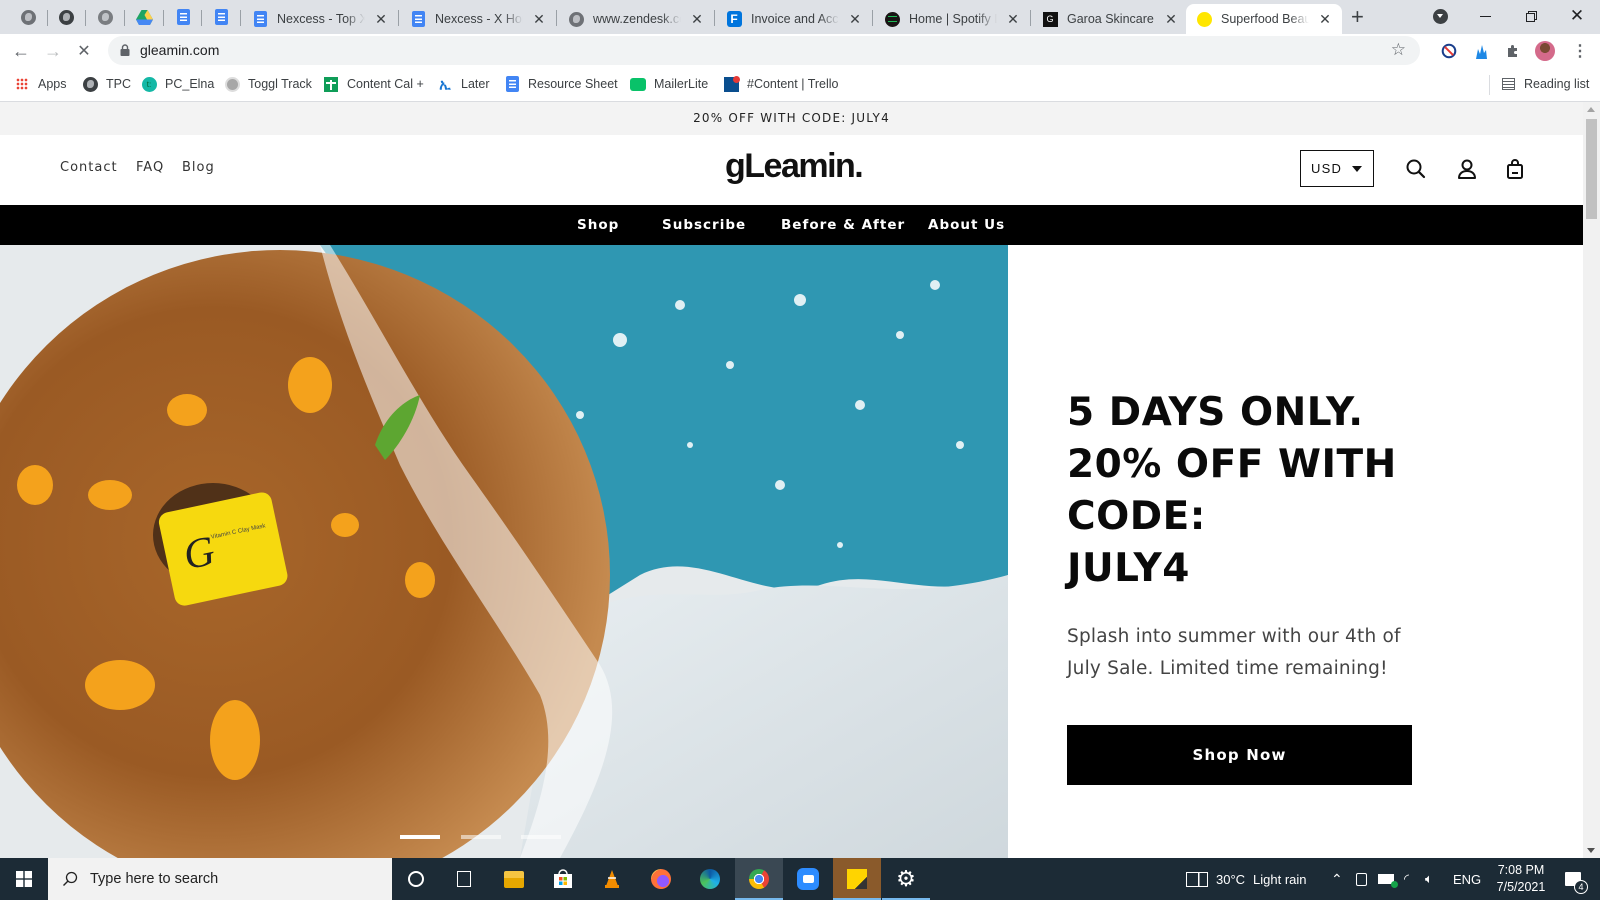 The image size is (1600, 900). What do you see at coordinates (1406, 879) in the screenshot?
I see `tray-network: ◜` at bounding box center [1406, 879].